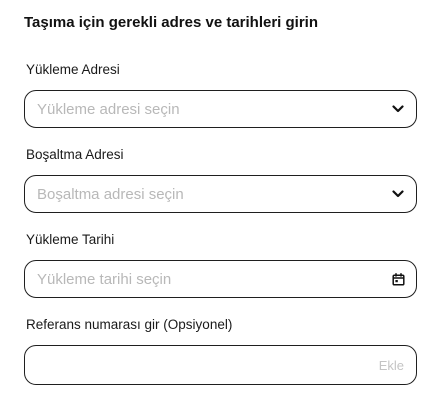 The image size is (439, 400). Describe the element at coordinates (398, 279) in the screenshot. I see `calendar-icon` at that location.